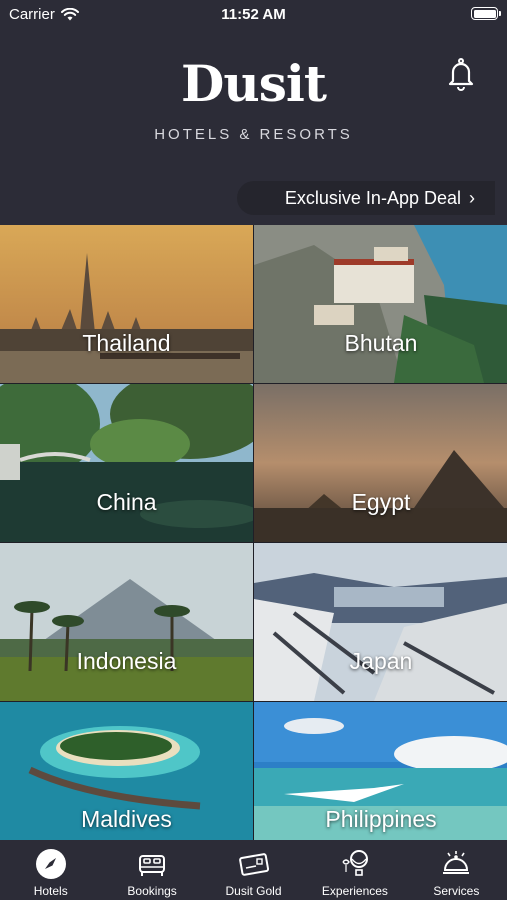 Image resolution: width=507 pixels, height=900 pixels. What do you see at coordinates (354, 891) in the screenshot?
I see `tab-label: Experiences` at bounding box center [354, 891].